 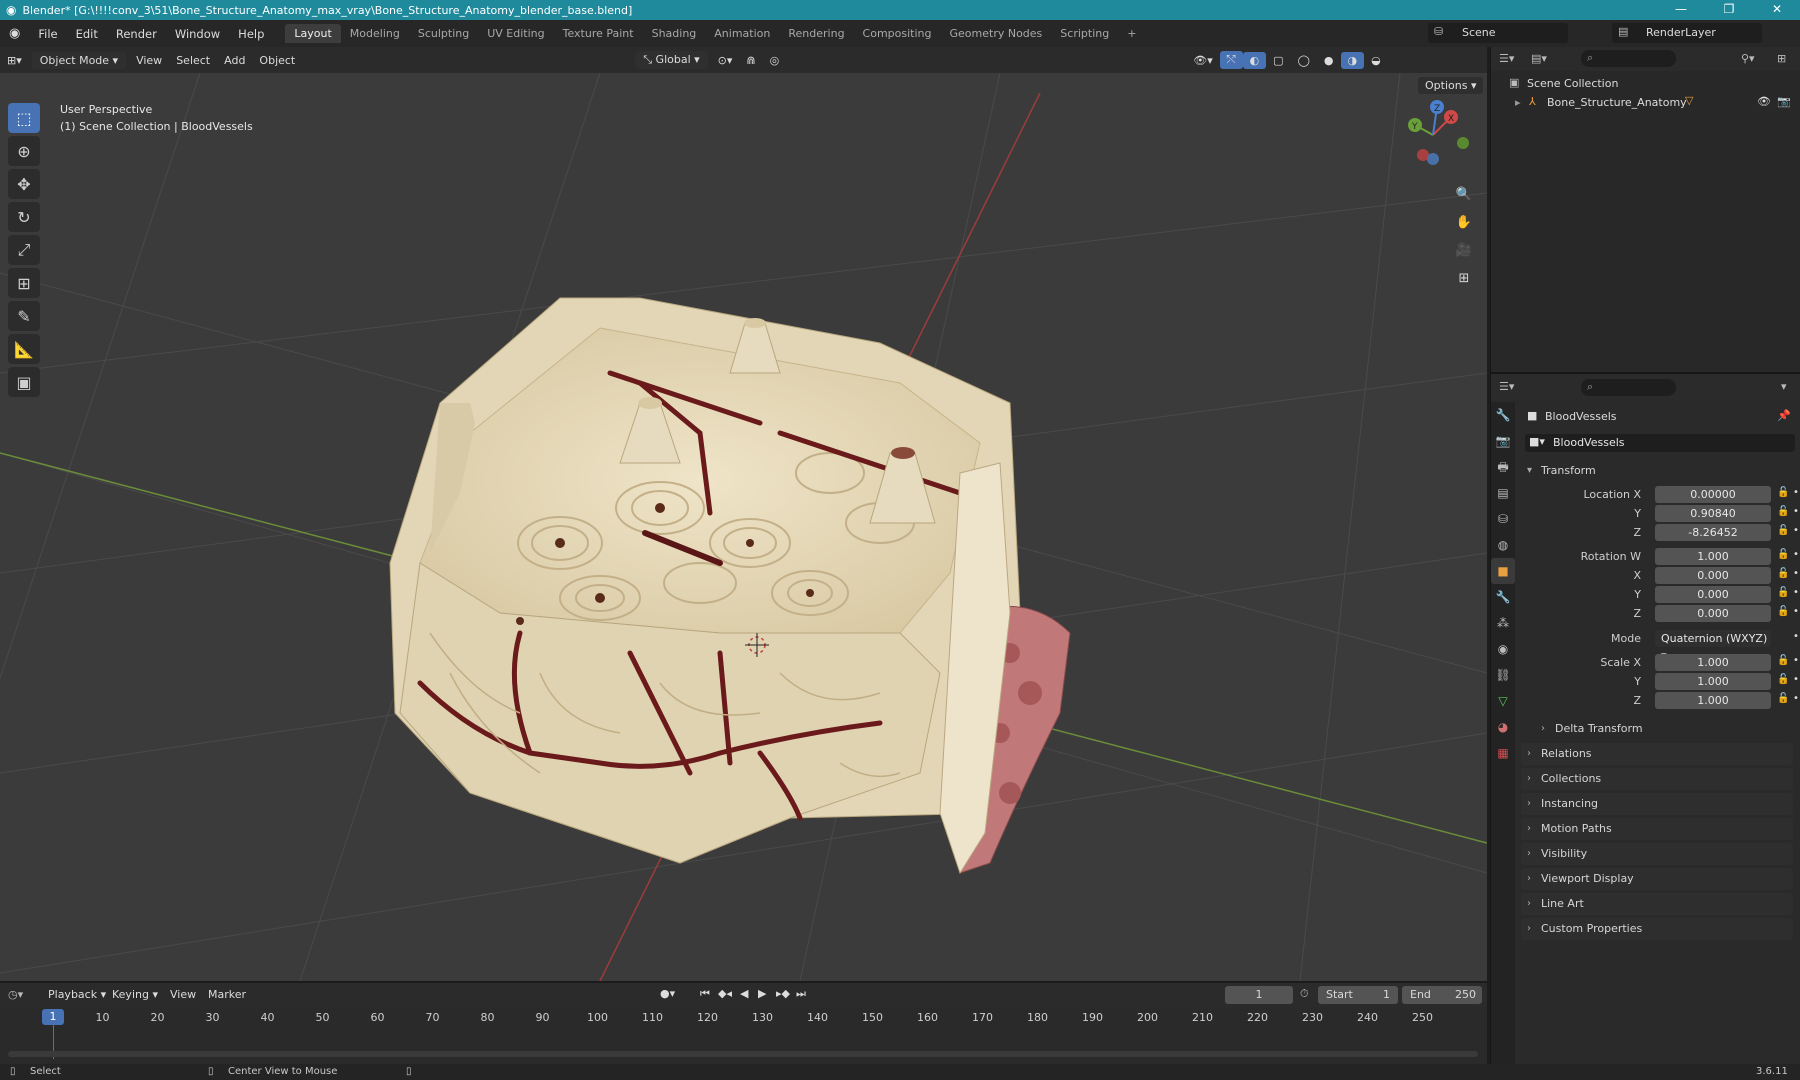 What do you see at coordinates (87, 34) in the screenshot?
I see `menu-edit: Edit` at bounding box center [87, 34].